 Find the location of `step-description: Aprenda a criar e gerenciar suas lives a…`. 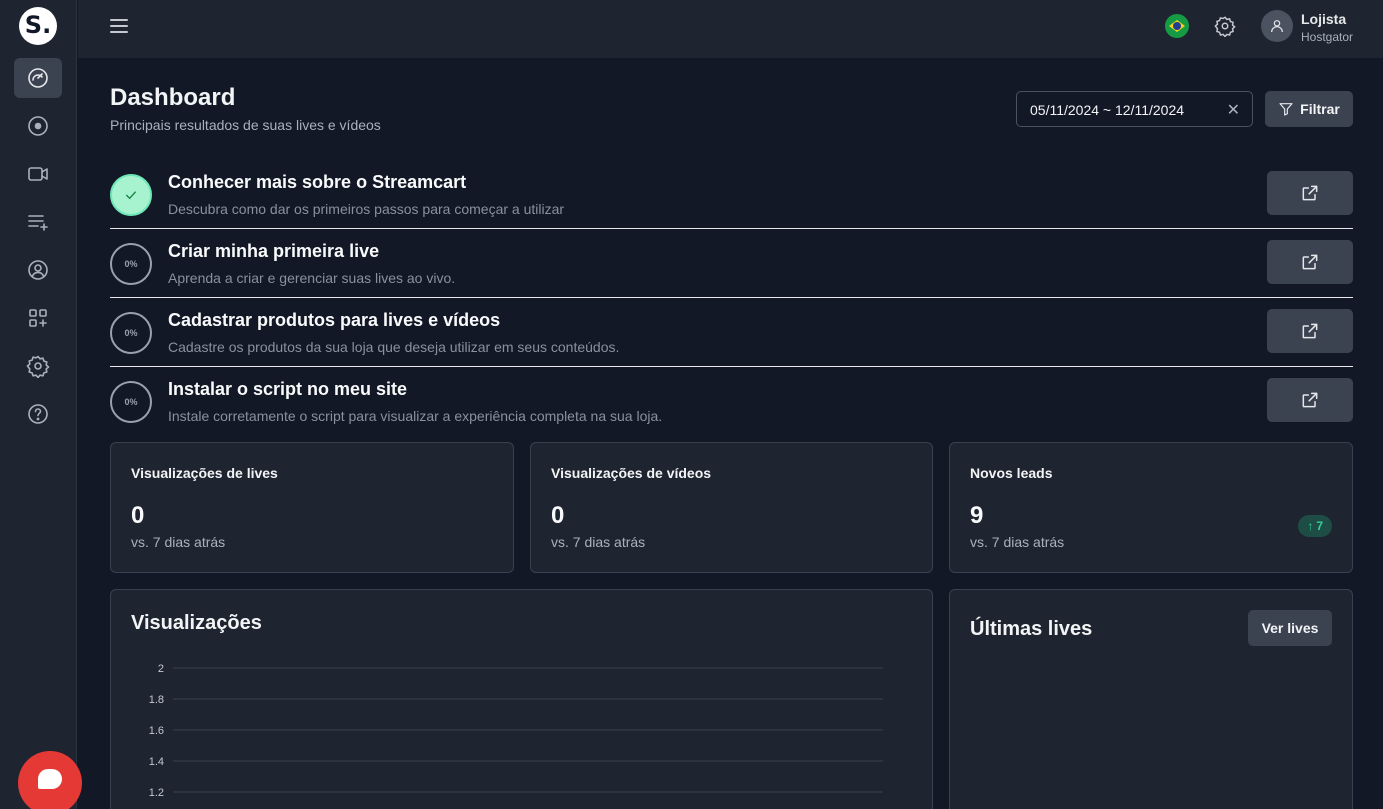

step-description: Aprenda a criar e gerenciar suas lives a… is located at coordinates (312, 278).